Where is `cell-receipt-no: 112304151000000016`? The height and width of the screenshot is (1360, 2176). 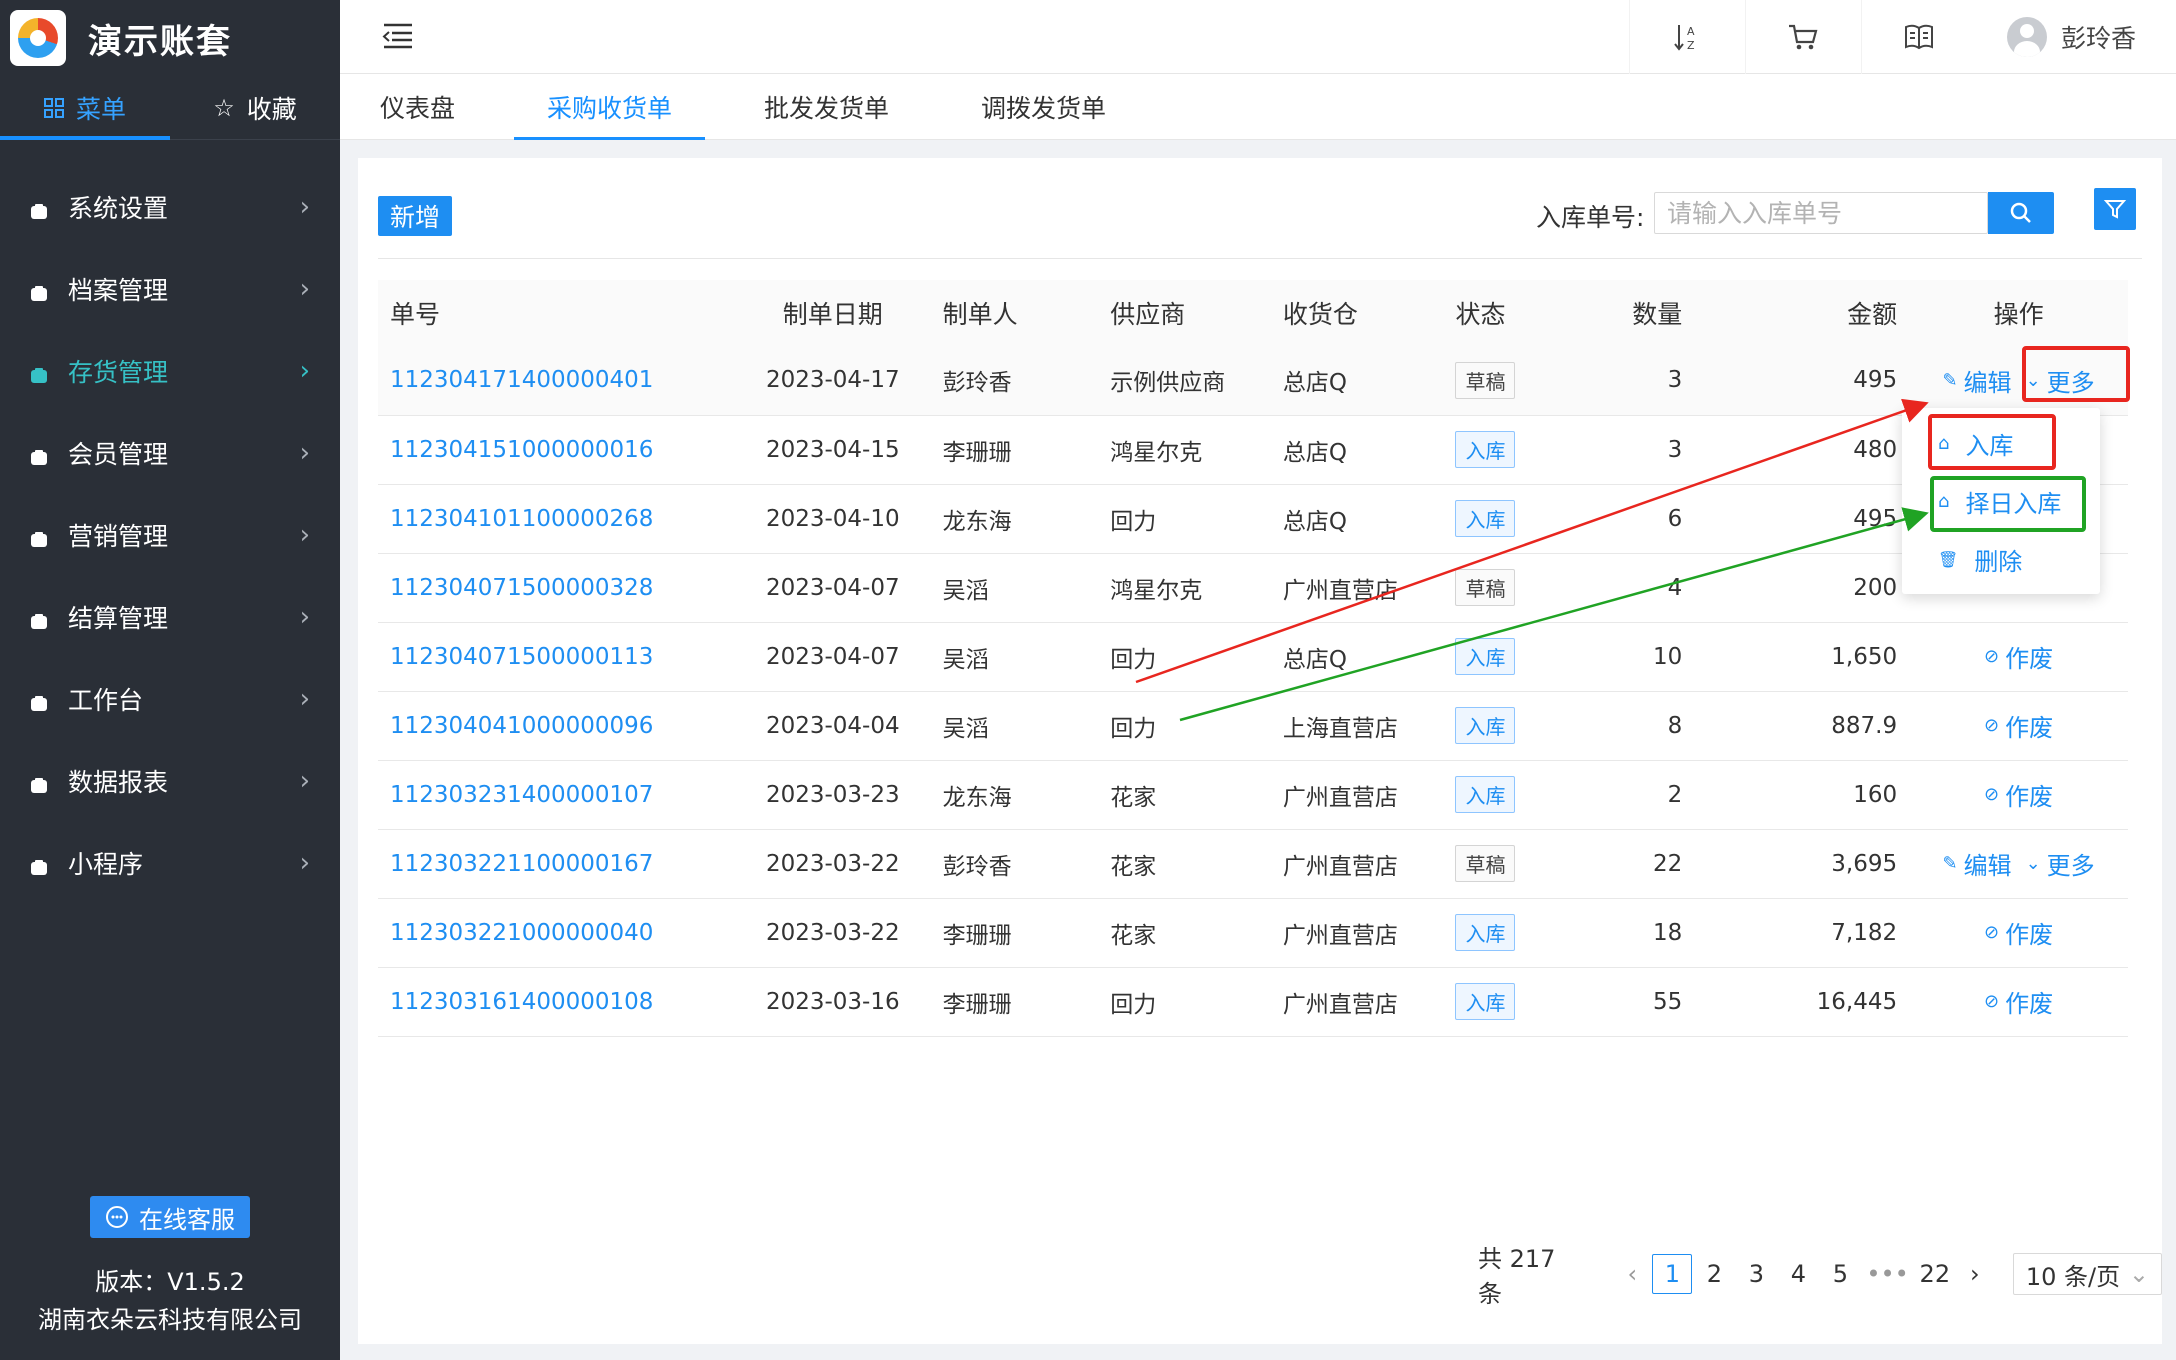 cell-receipt-no: 112304151000000016 is located at coordinates (556, 450).